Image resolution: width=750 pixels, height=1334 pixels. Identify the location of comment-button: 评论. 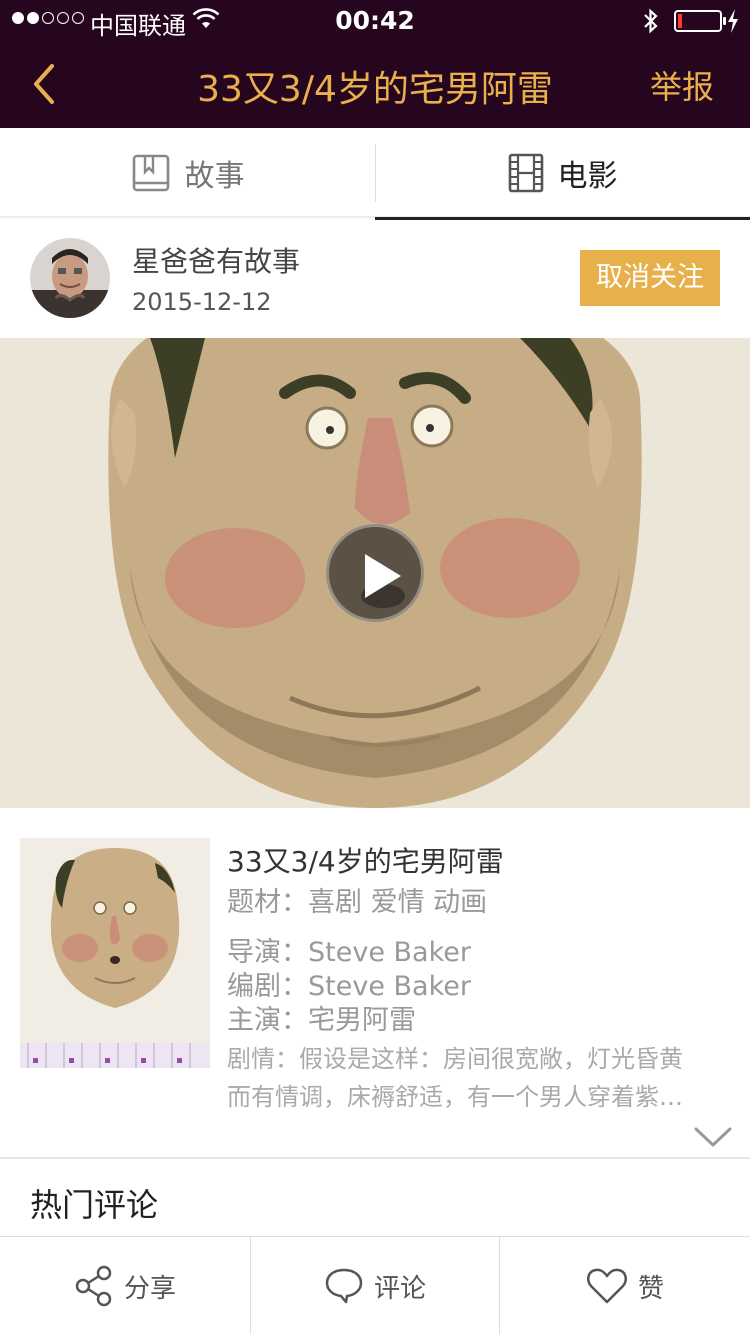
(375, 1285).